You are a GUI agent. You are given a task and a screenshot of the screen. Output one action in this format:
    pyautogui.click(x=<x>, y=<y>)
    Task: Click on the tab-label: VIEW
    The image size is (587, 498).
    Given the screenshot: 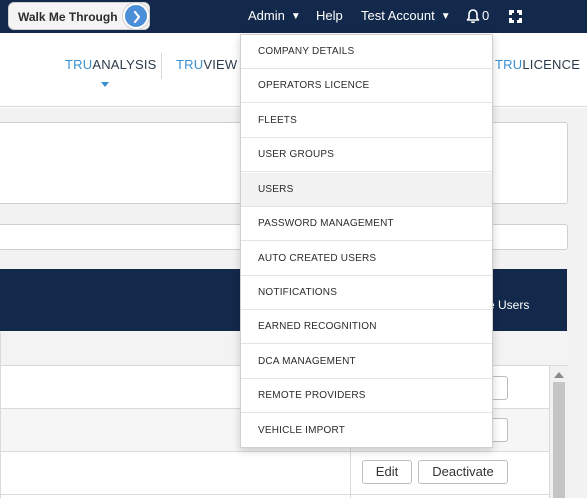 What is the action you would take?
    pyautogui.click(x=220, y=64)
    